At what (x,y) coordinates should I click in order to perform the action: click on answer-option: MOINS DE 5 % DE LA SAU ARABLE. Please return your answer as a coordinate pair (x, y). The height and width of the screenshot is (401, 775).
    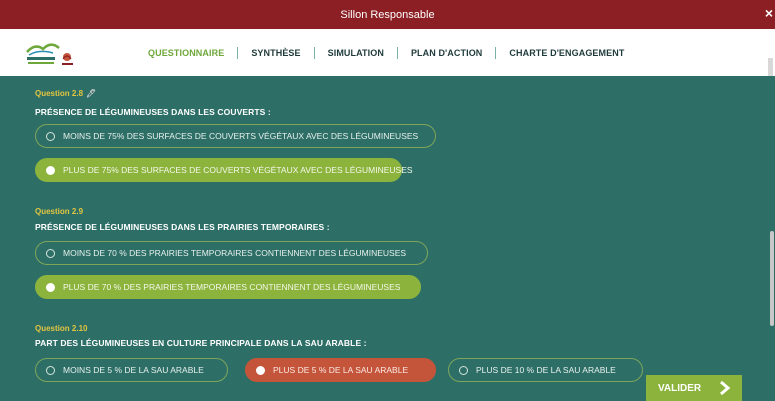
    Looking at the image, I should click on (131, 370).